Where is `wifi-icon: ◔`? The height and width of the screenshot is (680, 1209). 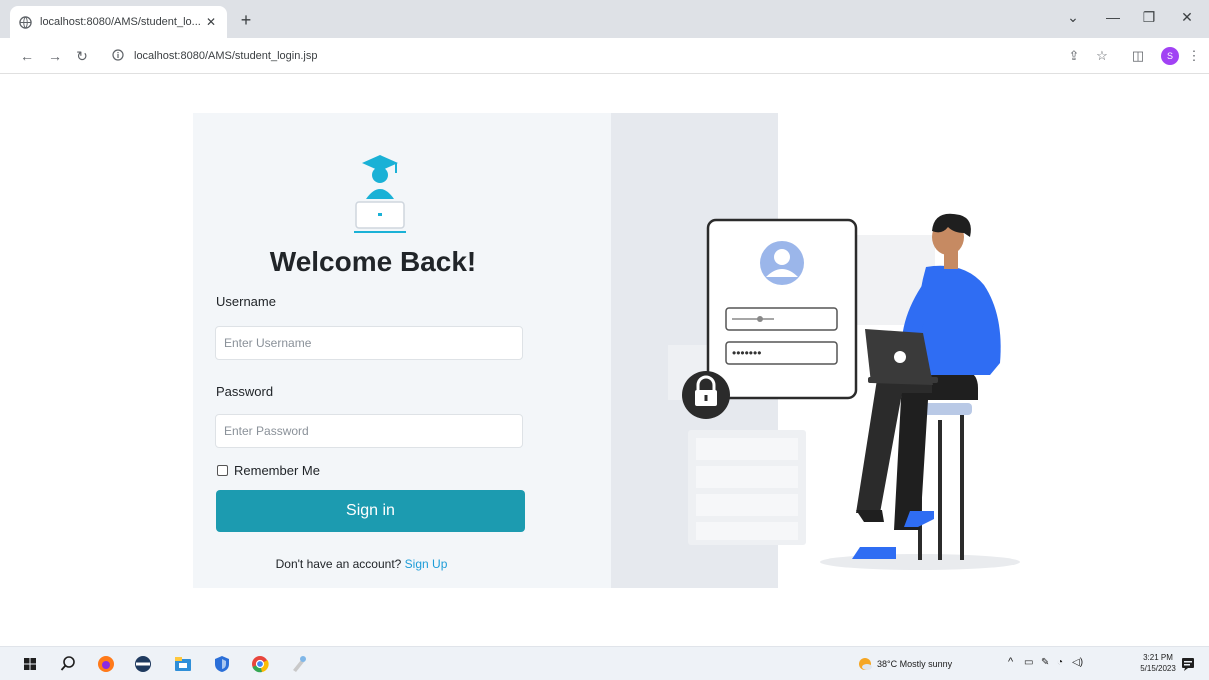
wifi-icon: ◔ is located at coordinates (1060, 662).